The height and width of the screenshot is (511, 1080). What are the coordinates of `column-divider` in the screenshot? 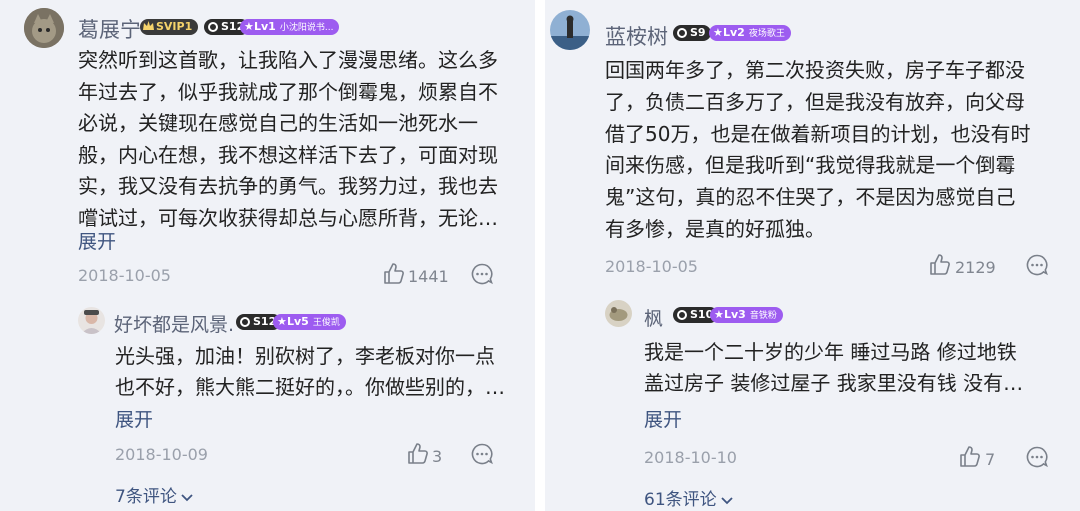 It's located at (540, 255).